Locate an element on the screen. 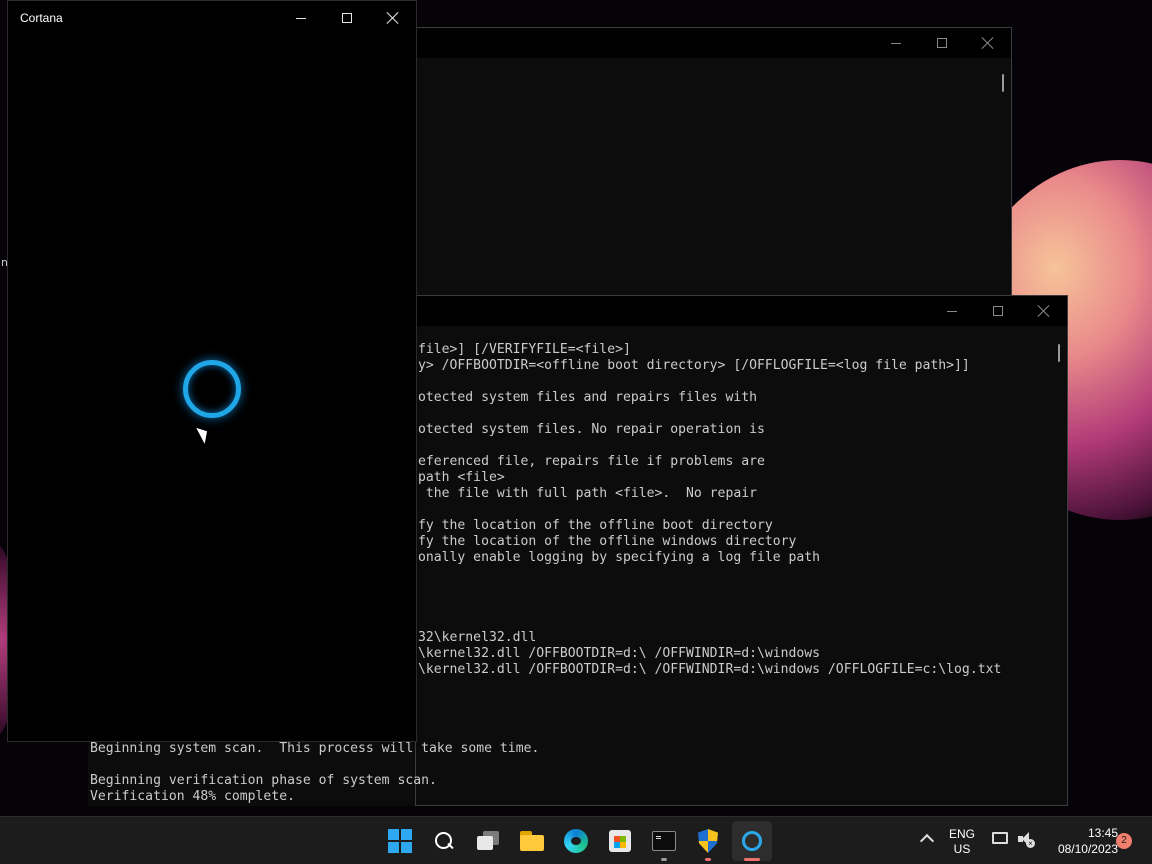  edge-icon is located at coordinates (576, 841).